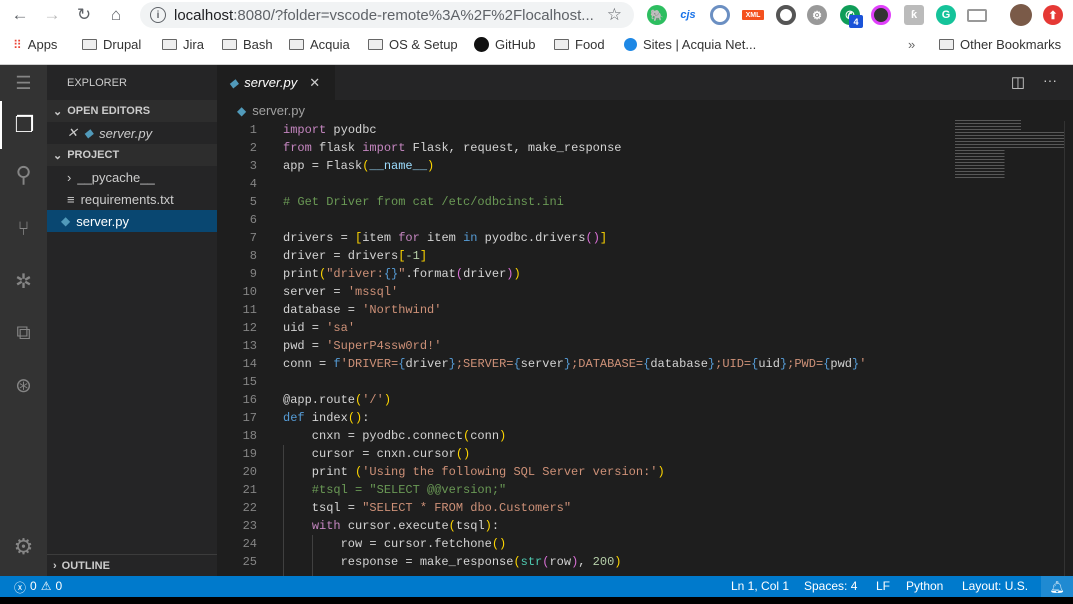 Image resolution: width=1073 pixels, height=604 pixels. What do you see at coordinates (577, 328) in the screenshot?
I see `code-line: 12 uid = 'sa'` at bounding box center [577, 328].